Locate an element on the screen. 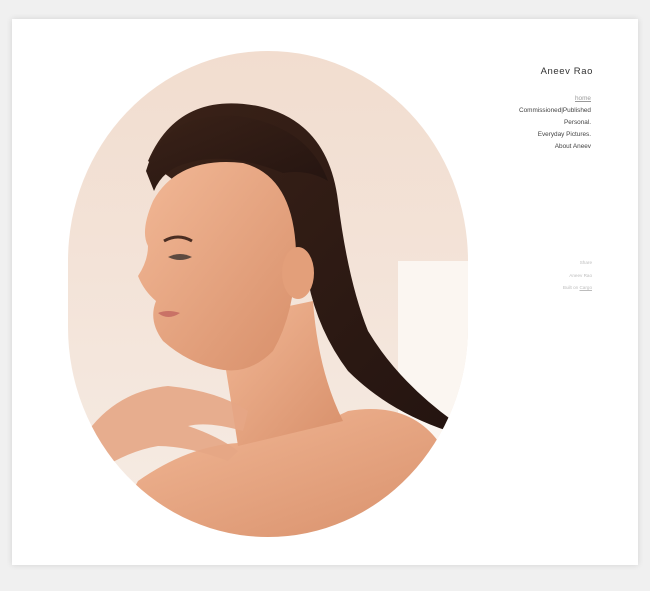  nav-item-personal: Personal. is located at coordinates (555, 123).